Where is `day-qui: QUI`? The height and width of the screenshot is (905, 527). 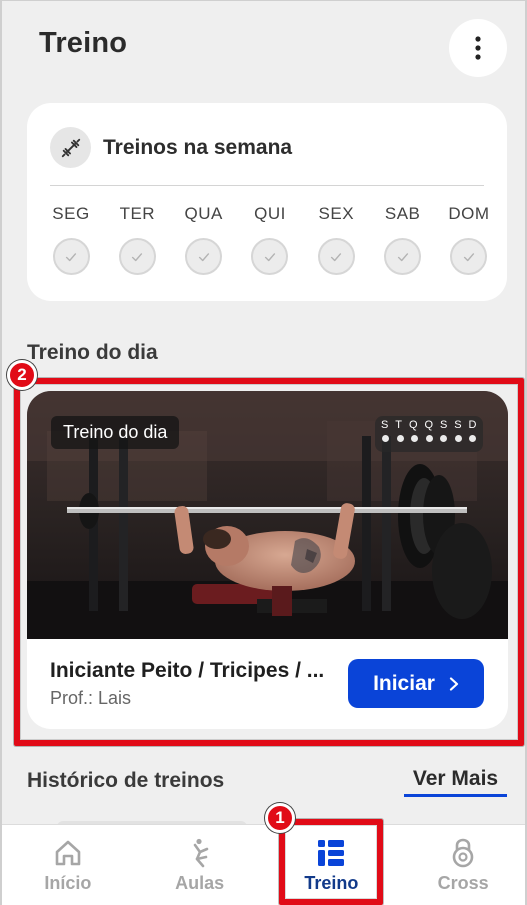
day-qui: QUI is located at coordinates (270, 239).